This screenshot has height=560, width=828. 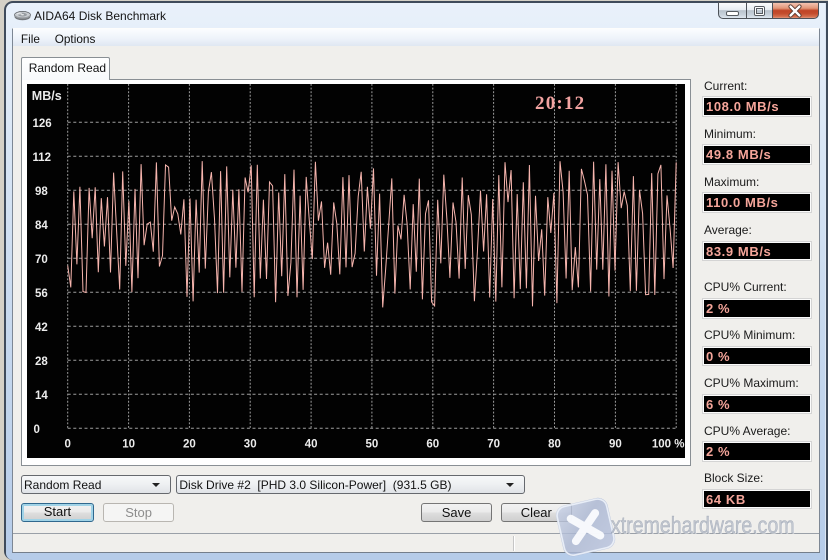 I want to click on svg-text: MB/s, so click(x=46, y=96).